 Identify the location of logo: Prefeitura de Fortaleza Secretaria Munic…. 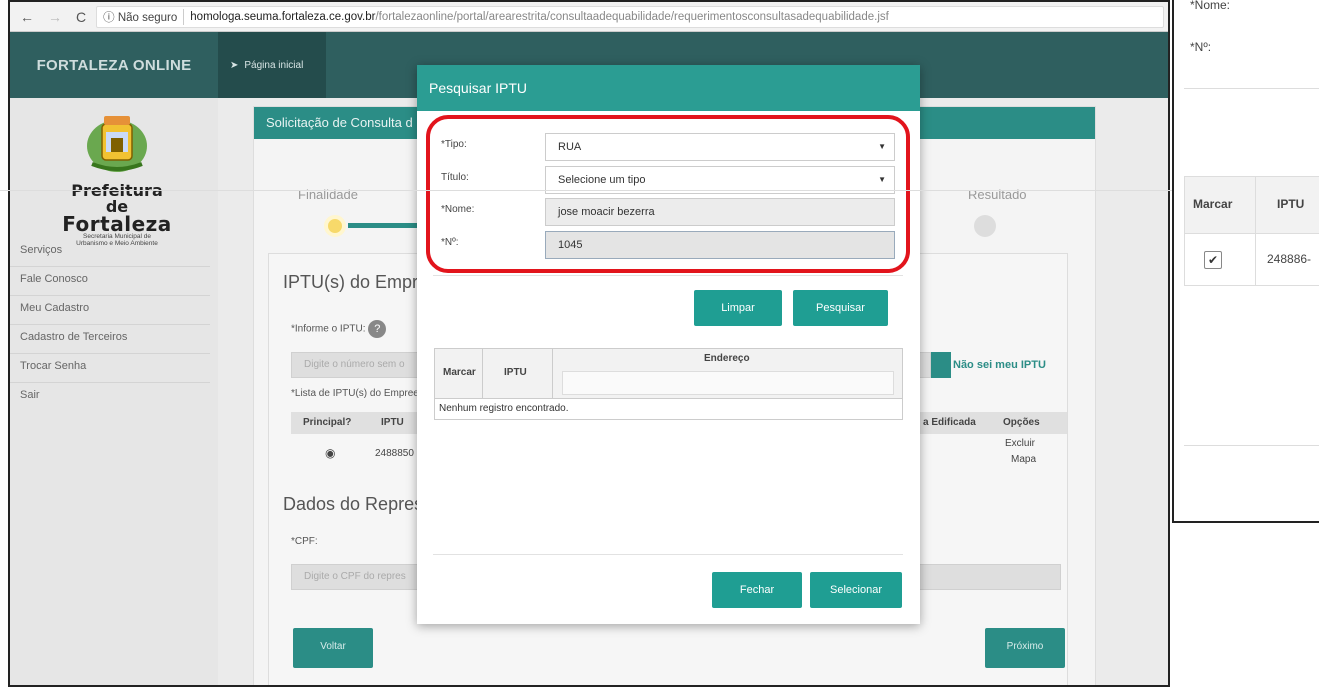
(117, 179).